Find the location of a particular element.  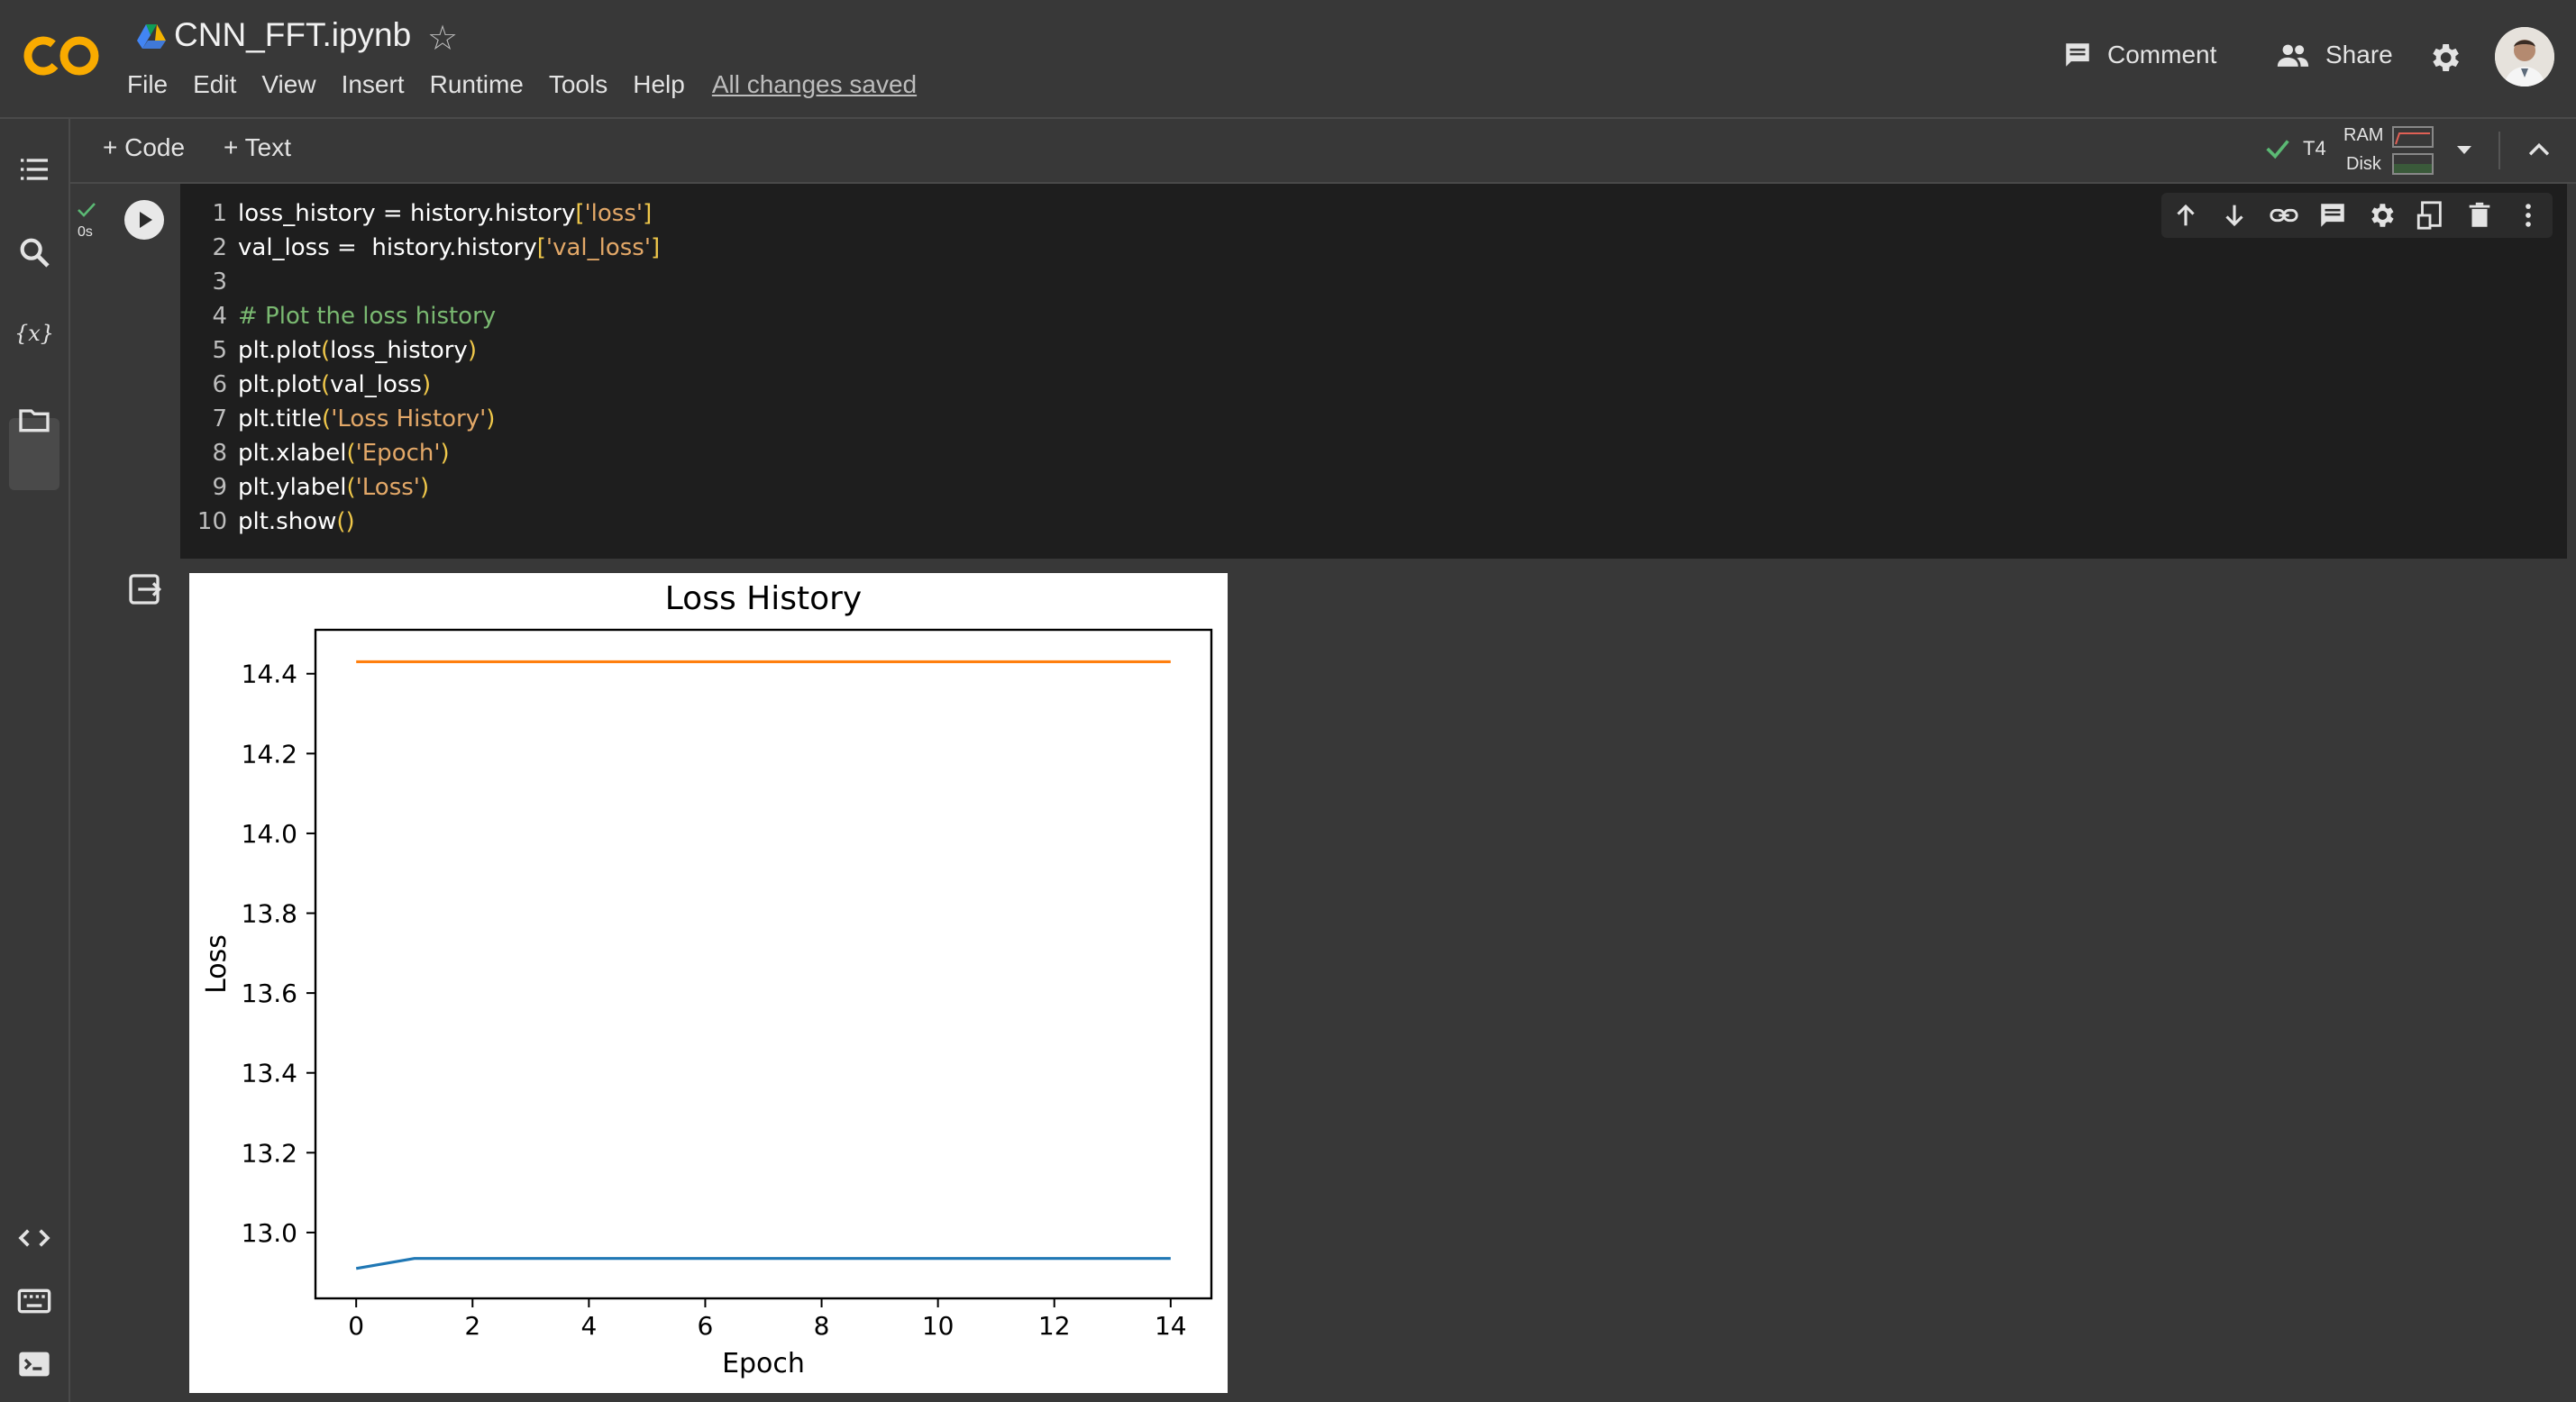

code-token: plt.xlabel is located at coordinates (292, 453).